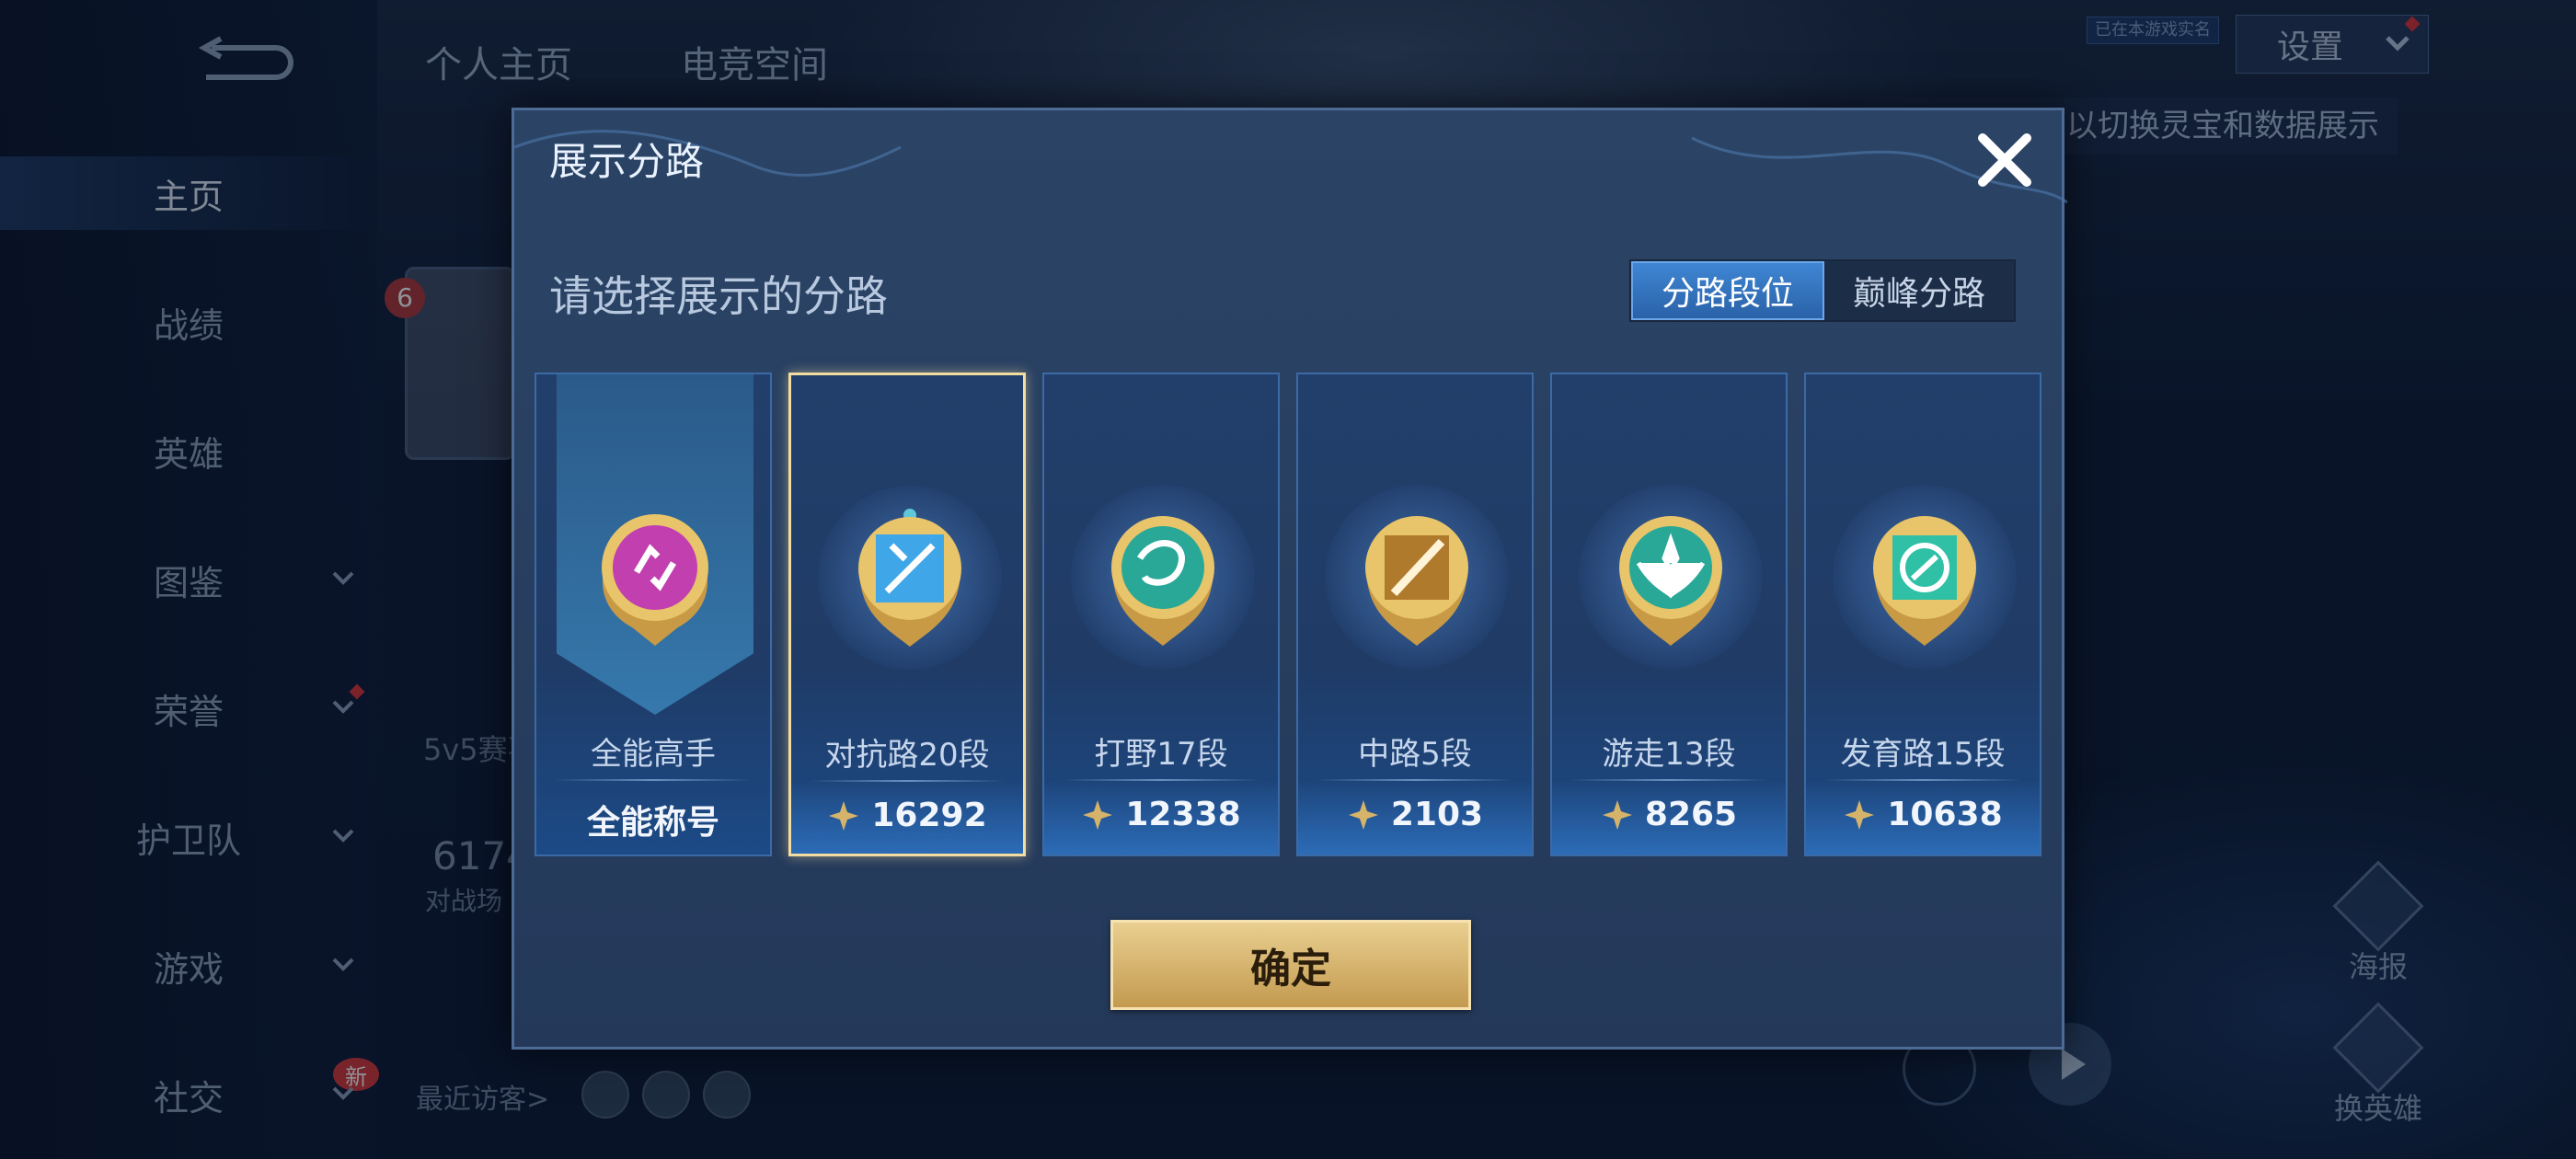  Describe the element at coordinates (1161, 754) in the screenshot. I see `lane-name: 打野17段` at that location.